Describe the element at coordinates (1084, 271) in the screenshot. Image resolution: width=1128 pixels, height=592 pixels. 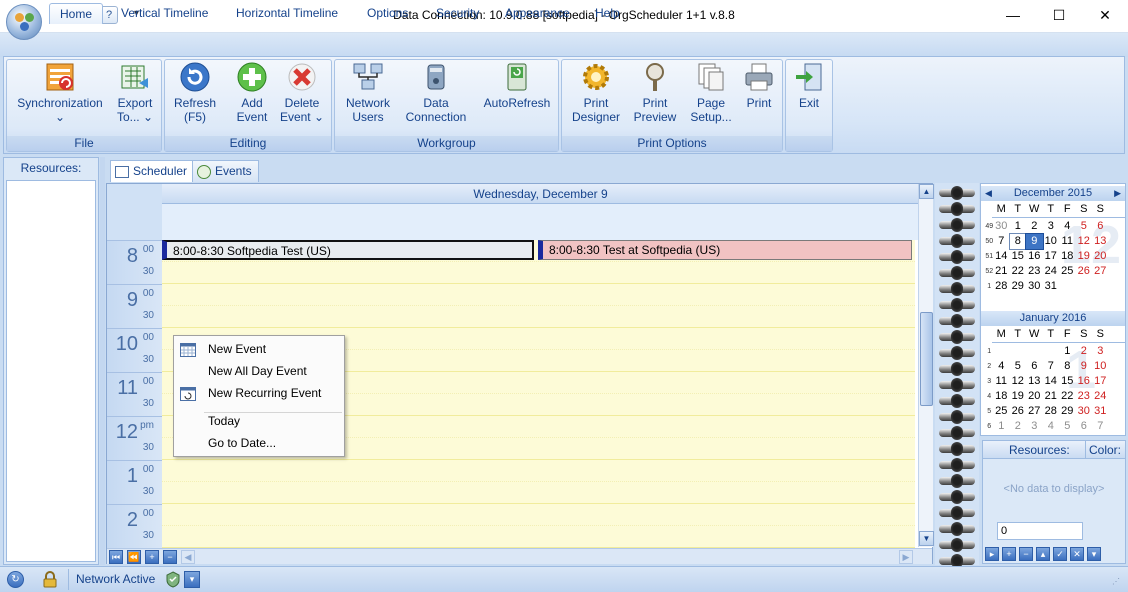
I see `day-cell: 26` at that location.